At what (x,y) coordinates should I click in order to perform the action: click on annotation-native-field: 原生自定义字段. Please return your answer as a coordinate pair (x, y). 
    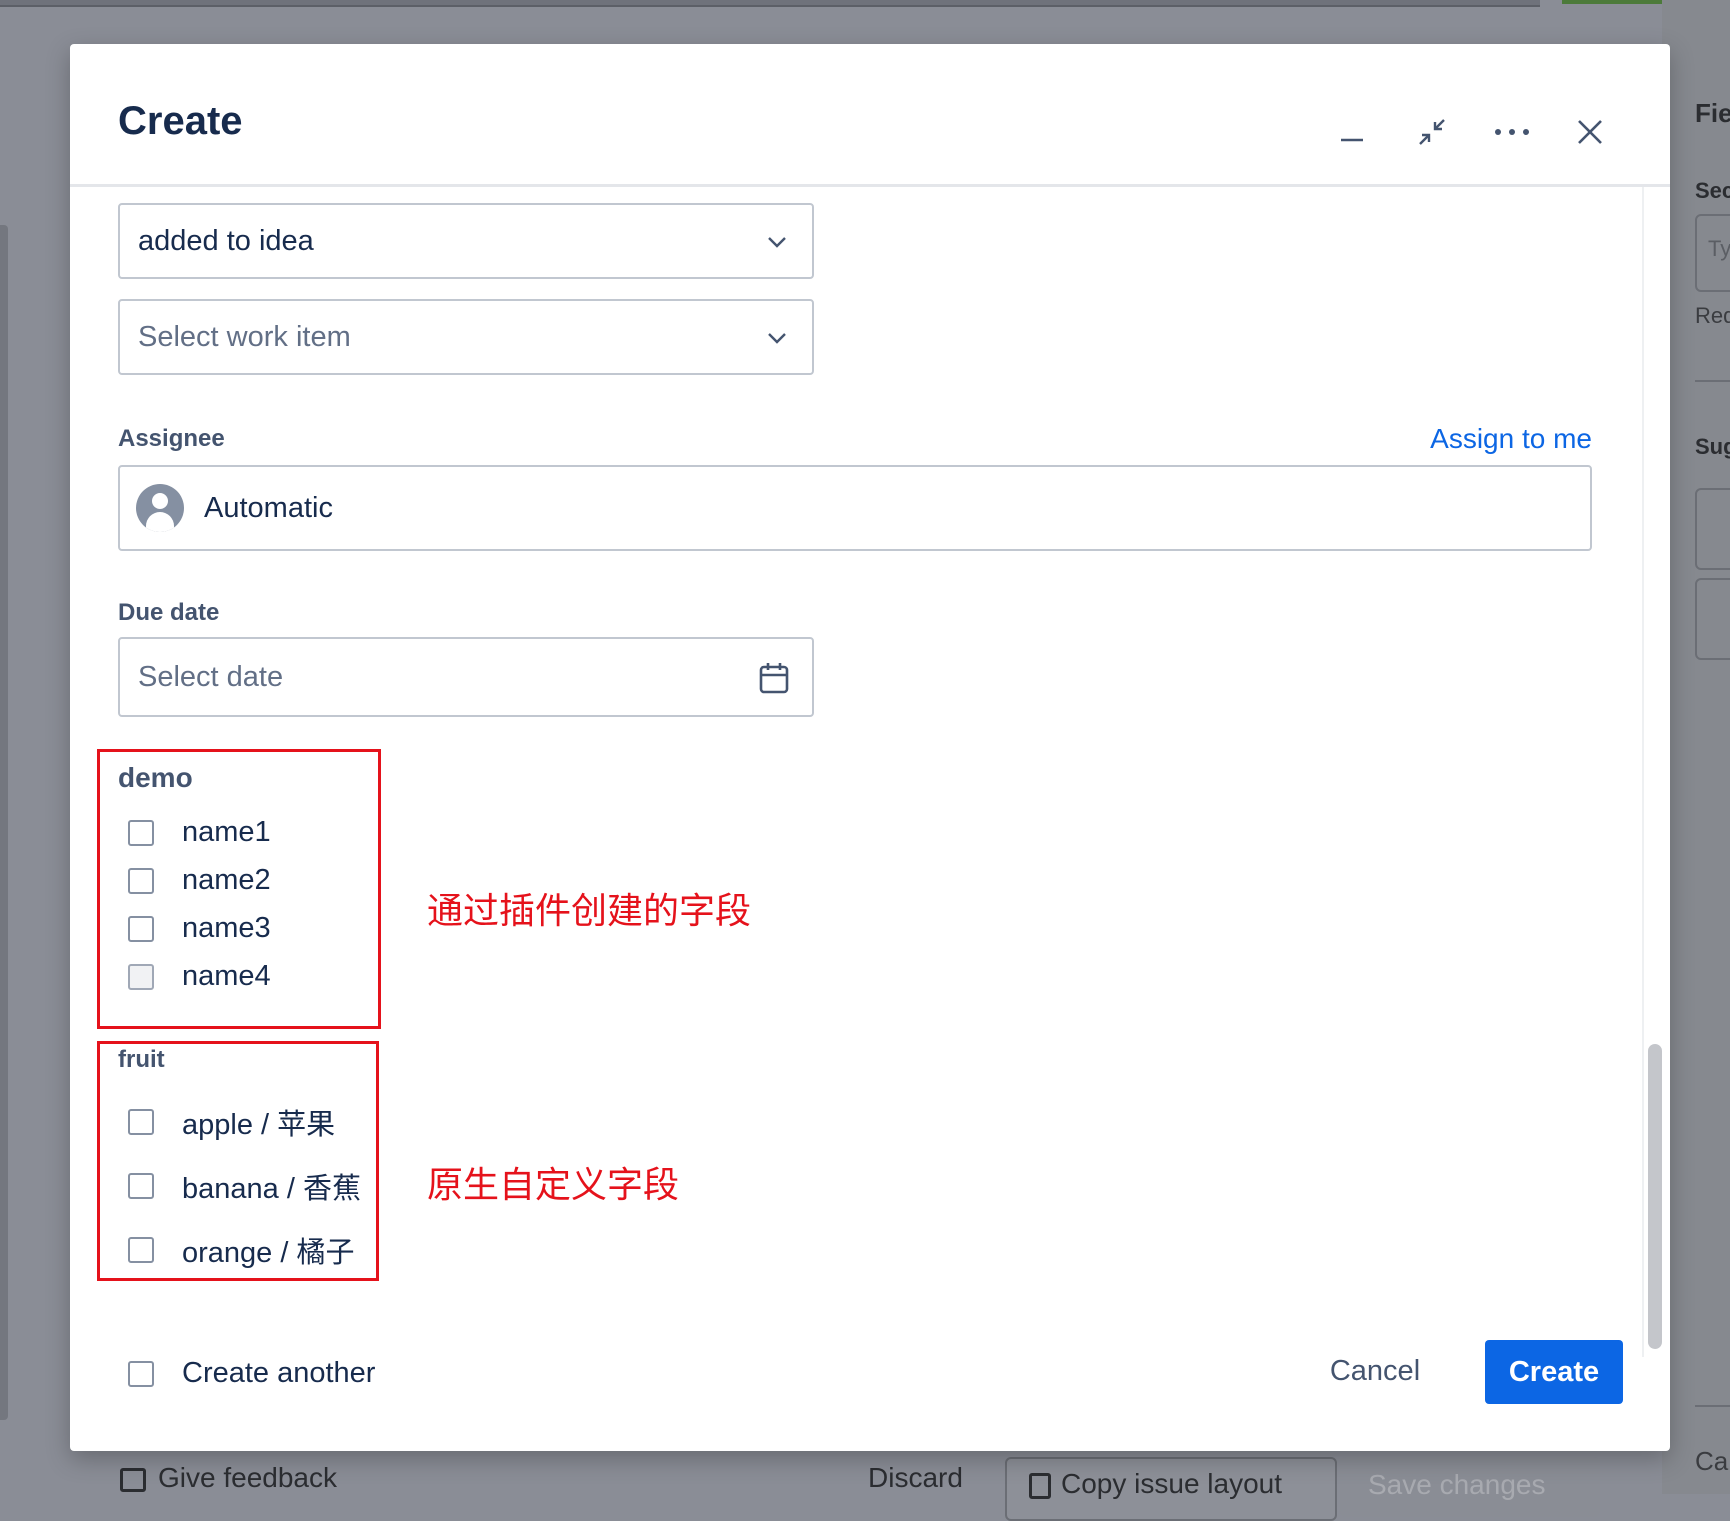
    Looking at the image, I should click on (553, 1184).